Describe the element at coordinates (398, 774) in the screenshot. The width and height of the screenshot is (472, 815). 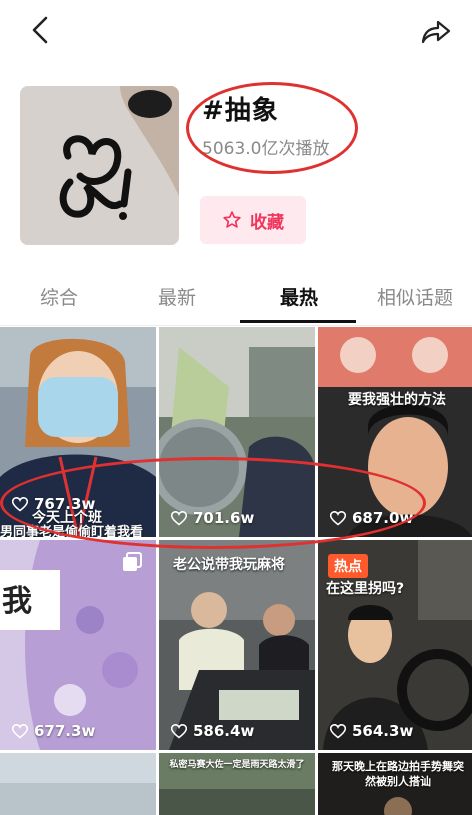
I see `video-caption: 那天晚上在路边拍手势舞突然被别人搭讪` at that location.